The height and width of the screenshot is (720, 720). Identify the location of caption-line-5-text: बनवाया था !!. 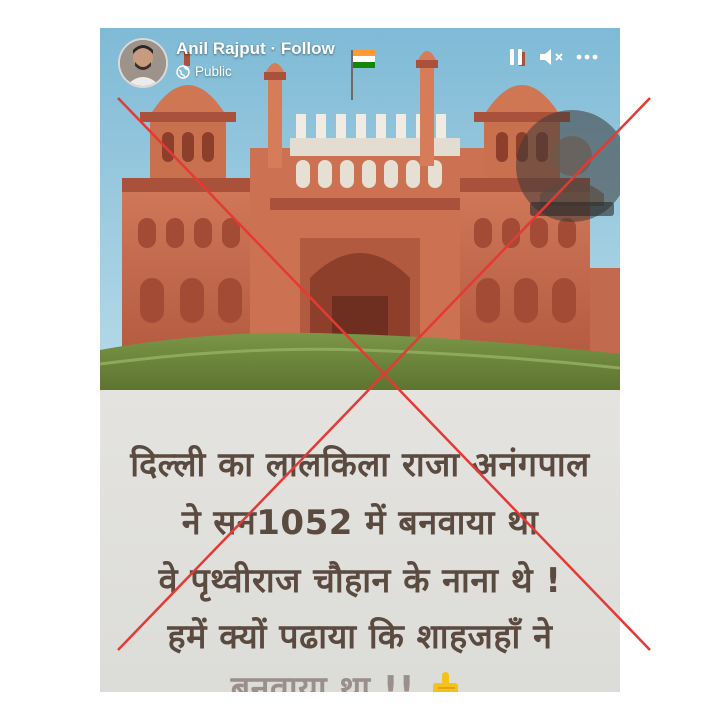
(322, 680).